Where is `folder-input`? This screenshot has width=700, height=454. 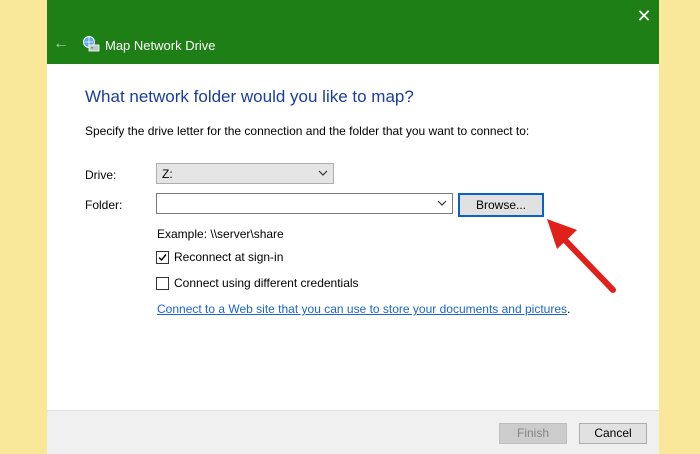
folder-input is located at coordinates (304, 203).